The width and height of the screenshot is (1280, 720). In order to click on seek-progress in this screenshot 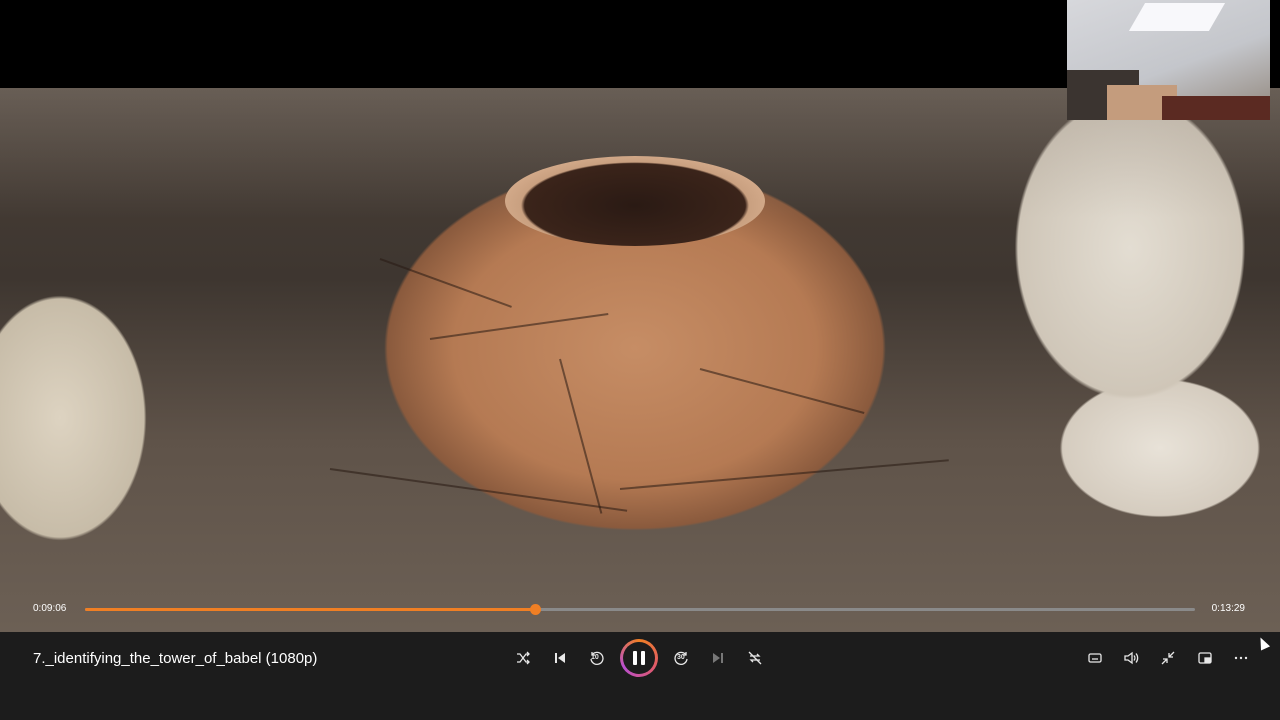, I will do `click(310, 609)`.